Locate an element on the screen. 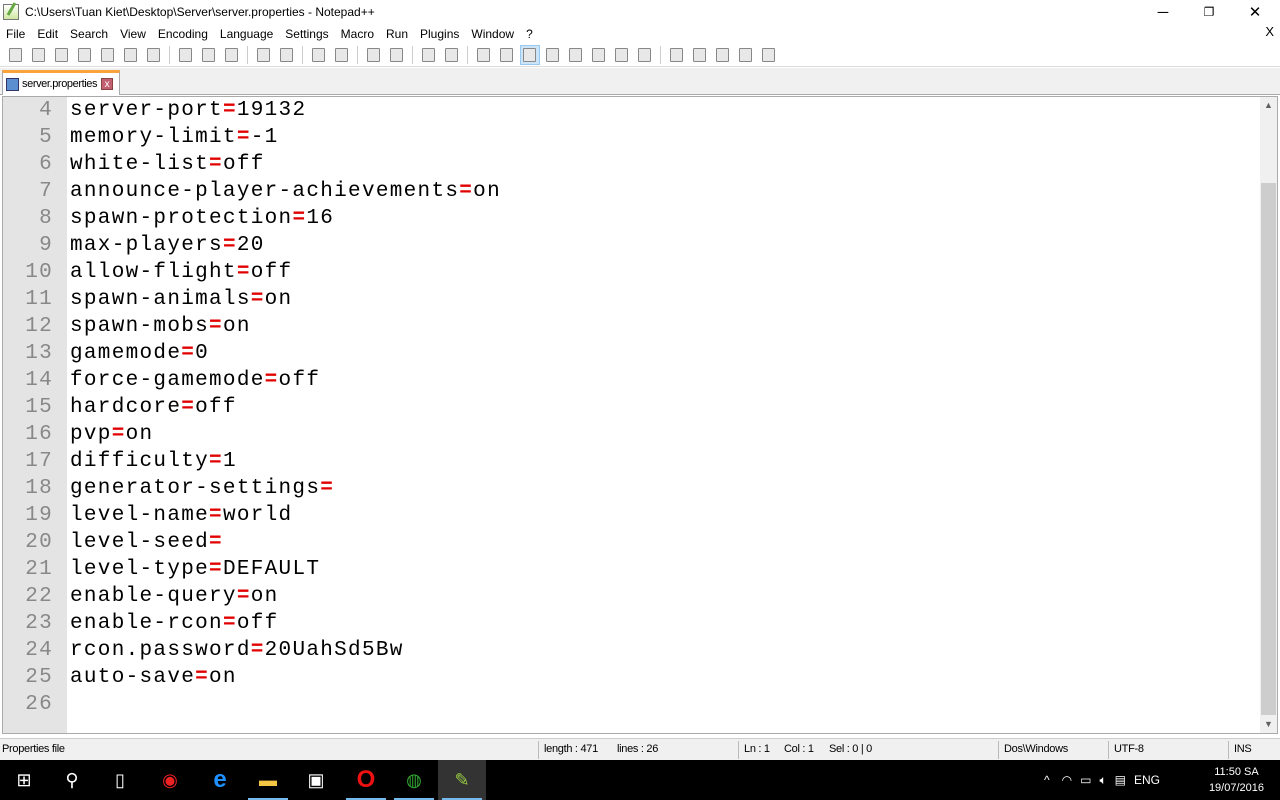 This screenshot has height=800, width=1280. copy-icon is located at coordinates (209, 55).